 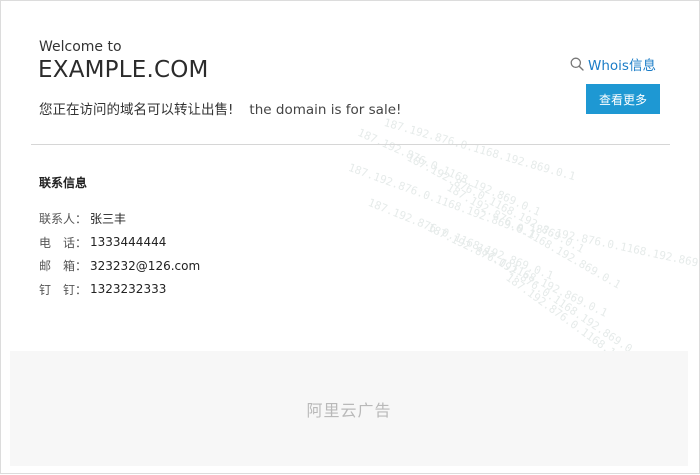 What do you see at coordinates (350, 144) in the screenshot?
I see `section-divider` at bounding box center [350, 144].